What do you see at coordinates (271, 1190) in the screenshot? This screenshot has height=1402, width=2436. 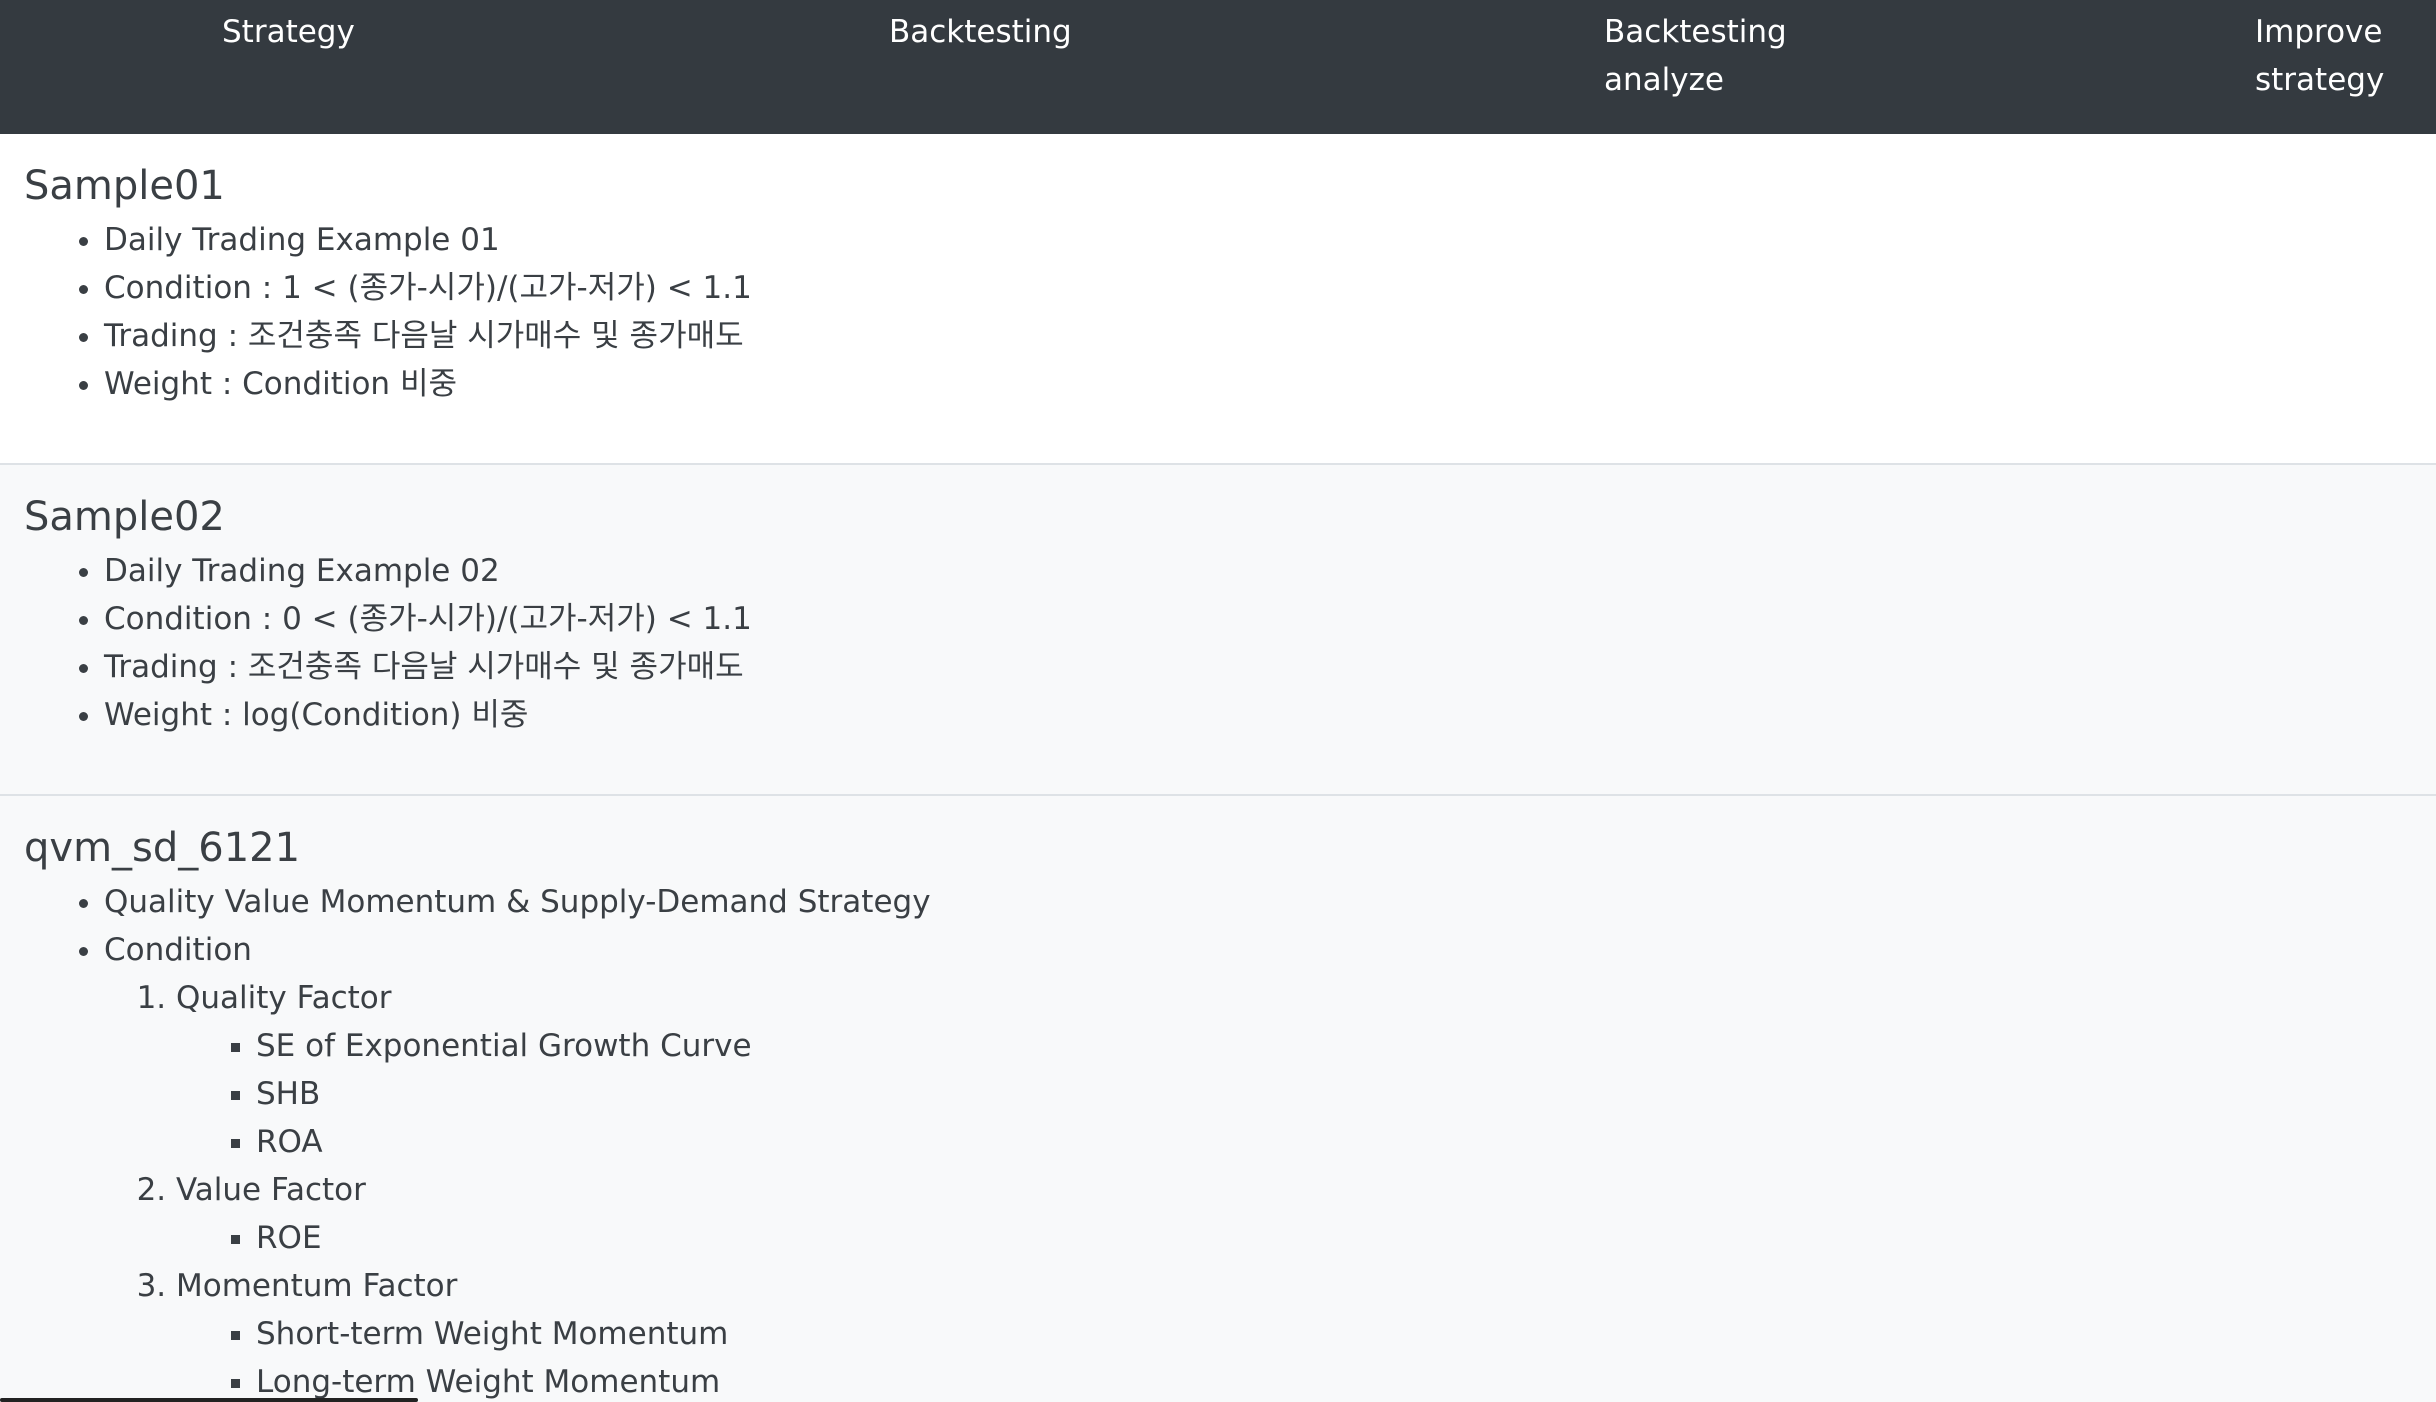 I see `factor-name: Value Factor` at bounding box center [271, 1190].